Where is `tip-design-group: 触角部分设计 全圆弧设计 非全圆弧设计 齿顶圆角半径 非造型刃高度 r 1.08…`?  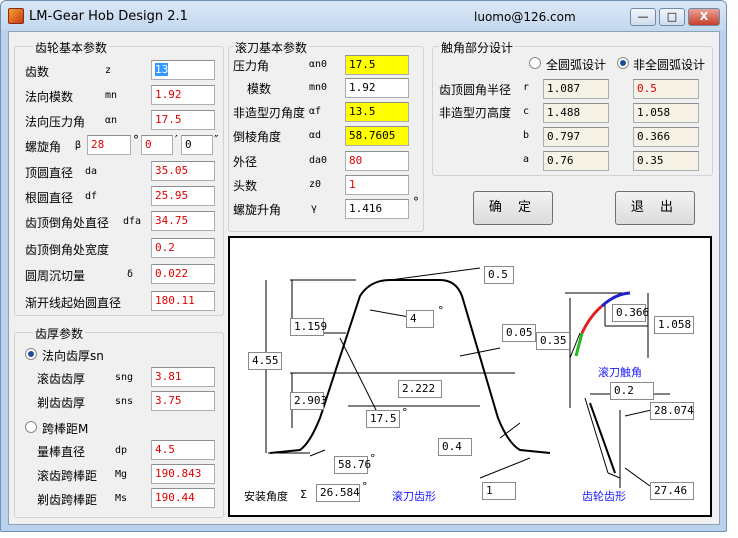 tip-design-group: 触角部分设计 全圆弧设计 非全圆弧设计 齿顶圆角半径 非造型刃高度 r 1.08… is located at coordinates (572, 107).